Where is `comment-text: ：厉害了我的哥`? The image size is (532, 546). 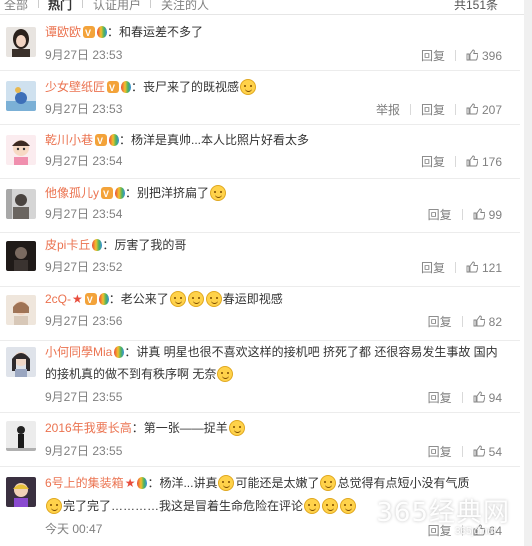
comment-text: ：厉害了我的哥 is located at coordinates (144, 245).